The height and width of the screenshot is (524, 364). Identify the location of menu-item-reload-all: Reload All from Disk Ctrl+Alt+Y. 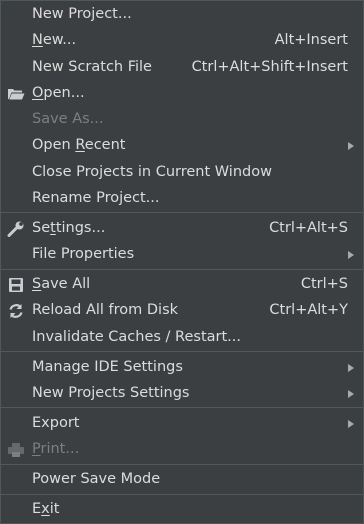
(182, 311).